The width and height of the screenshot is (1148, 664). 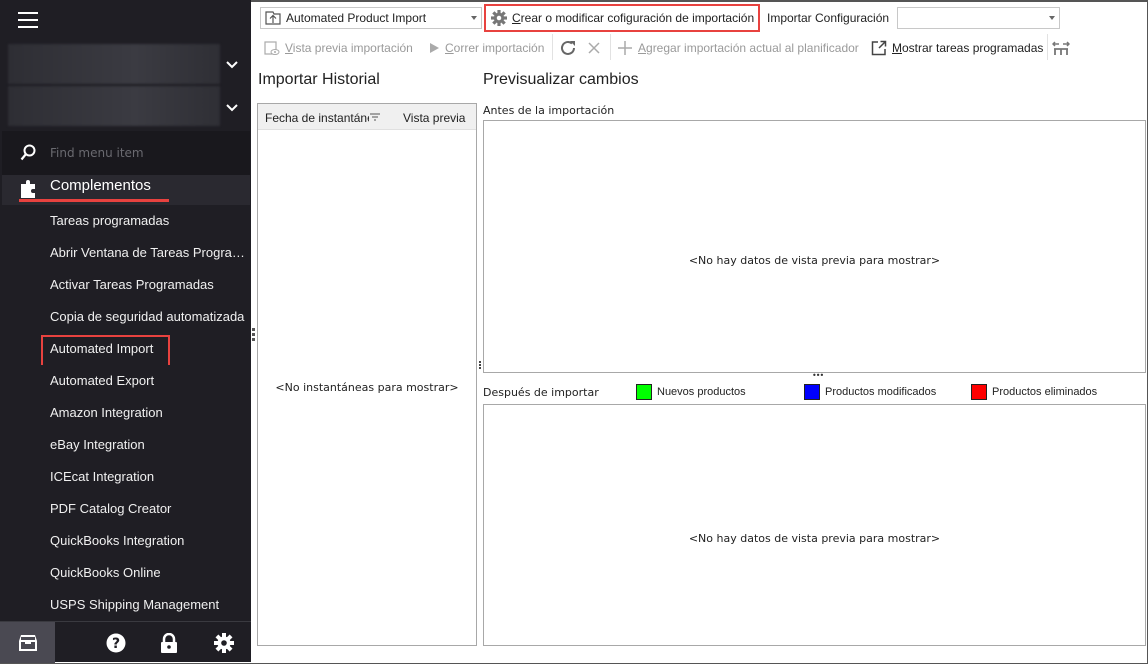 What do you see at coordinates (145, 153) in the screenshot?
I see `menu-search-input` at bounding box center [145, 153].